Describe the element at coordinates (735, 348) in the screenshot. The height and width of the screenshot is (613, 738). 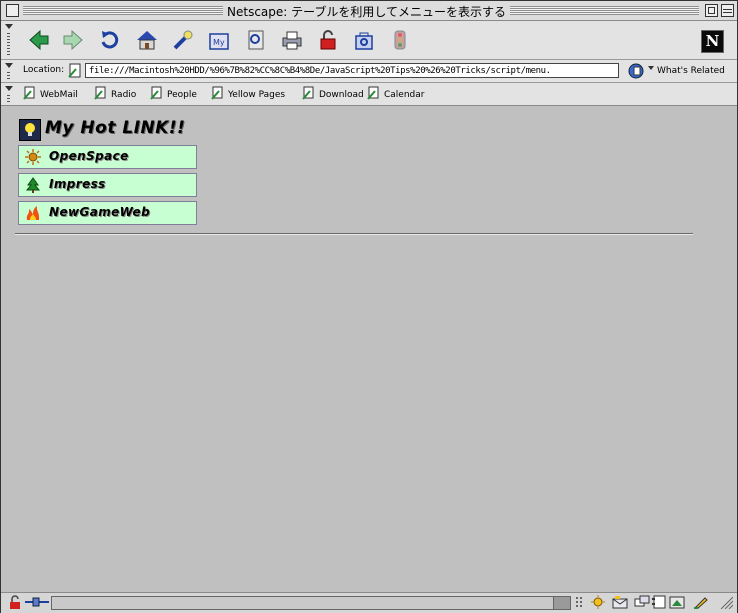
I see `content-edge` at that location.